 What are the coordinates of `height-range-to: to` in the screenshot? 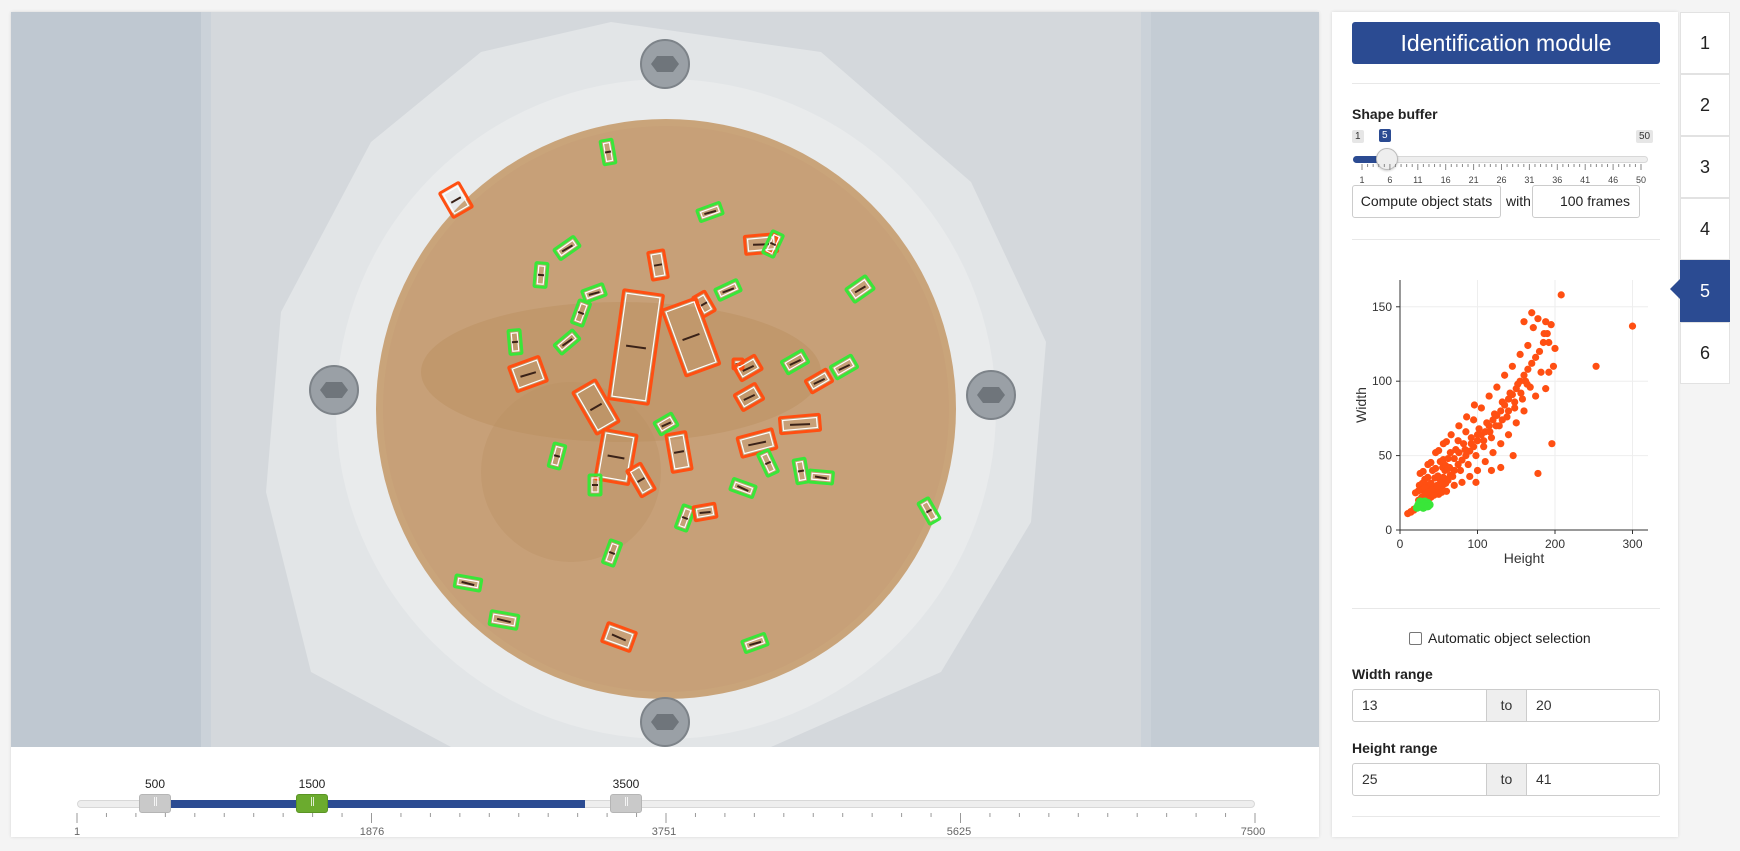 It's located at (1506, 779).